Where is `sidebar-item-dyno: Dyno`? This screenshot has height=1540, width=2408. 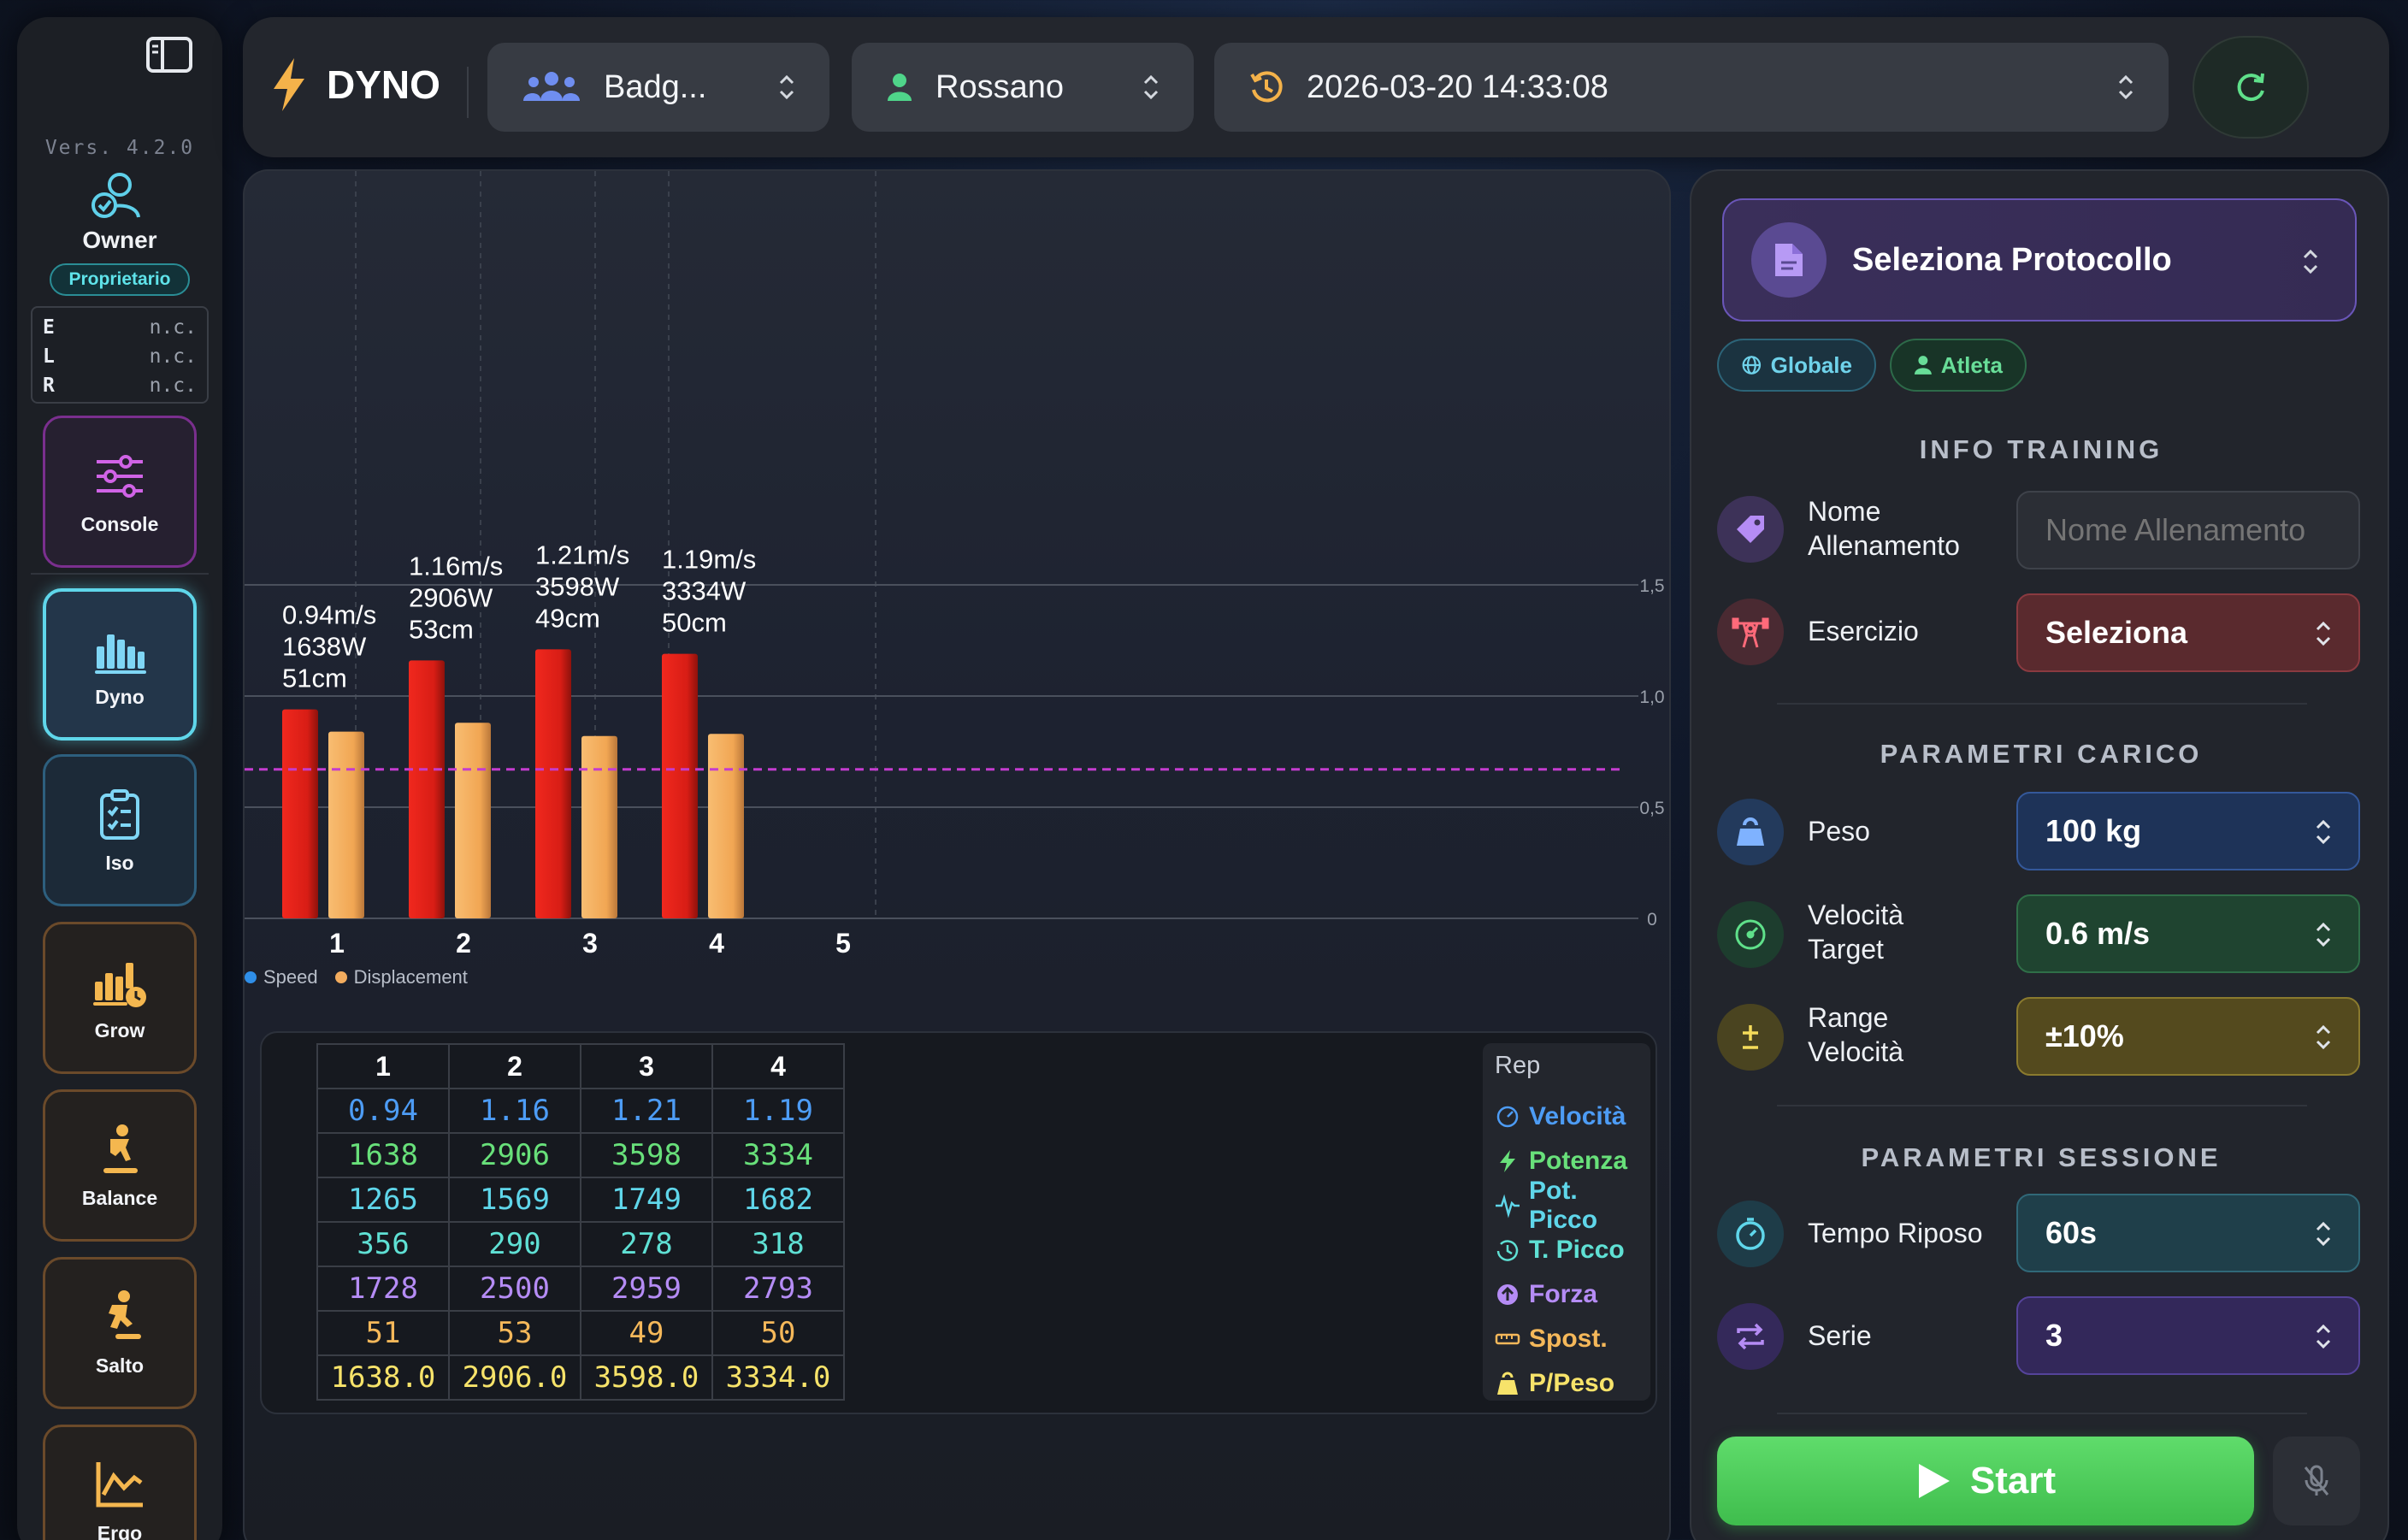 sidebar-item-dyno: Dyno is located at coordinates (120, 664).